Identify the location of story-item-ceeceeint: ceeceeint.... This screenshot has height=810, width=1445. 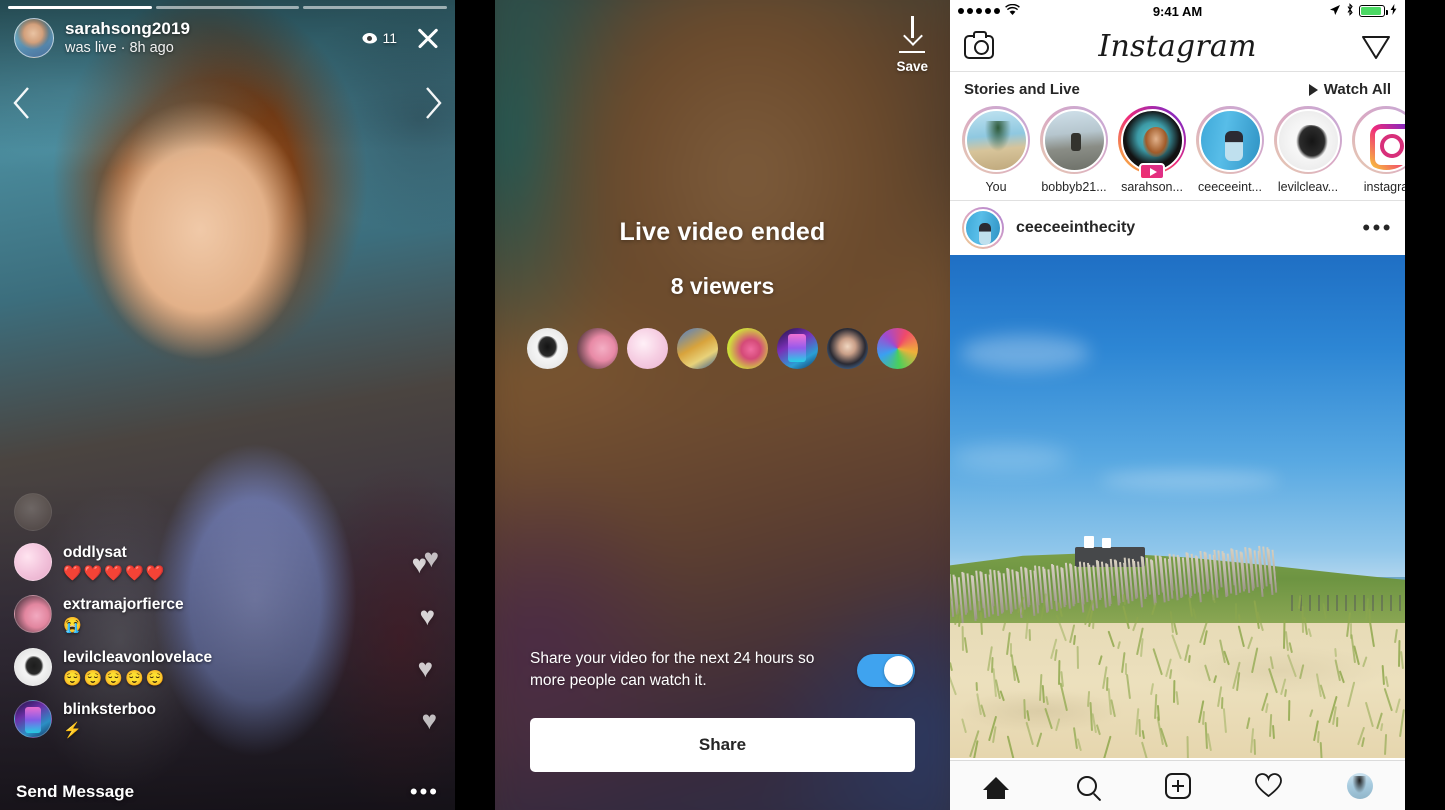
(1230, 150).